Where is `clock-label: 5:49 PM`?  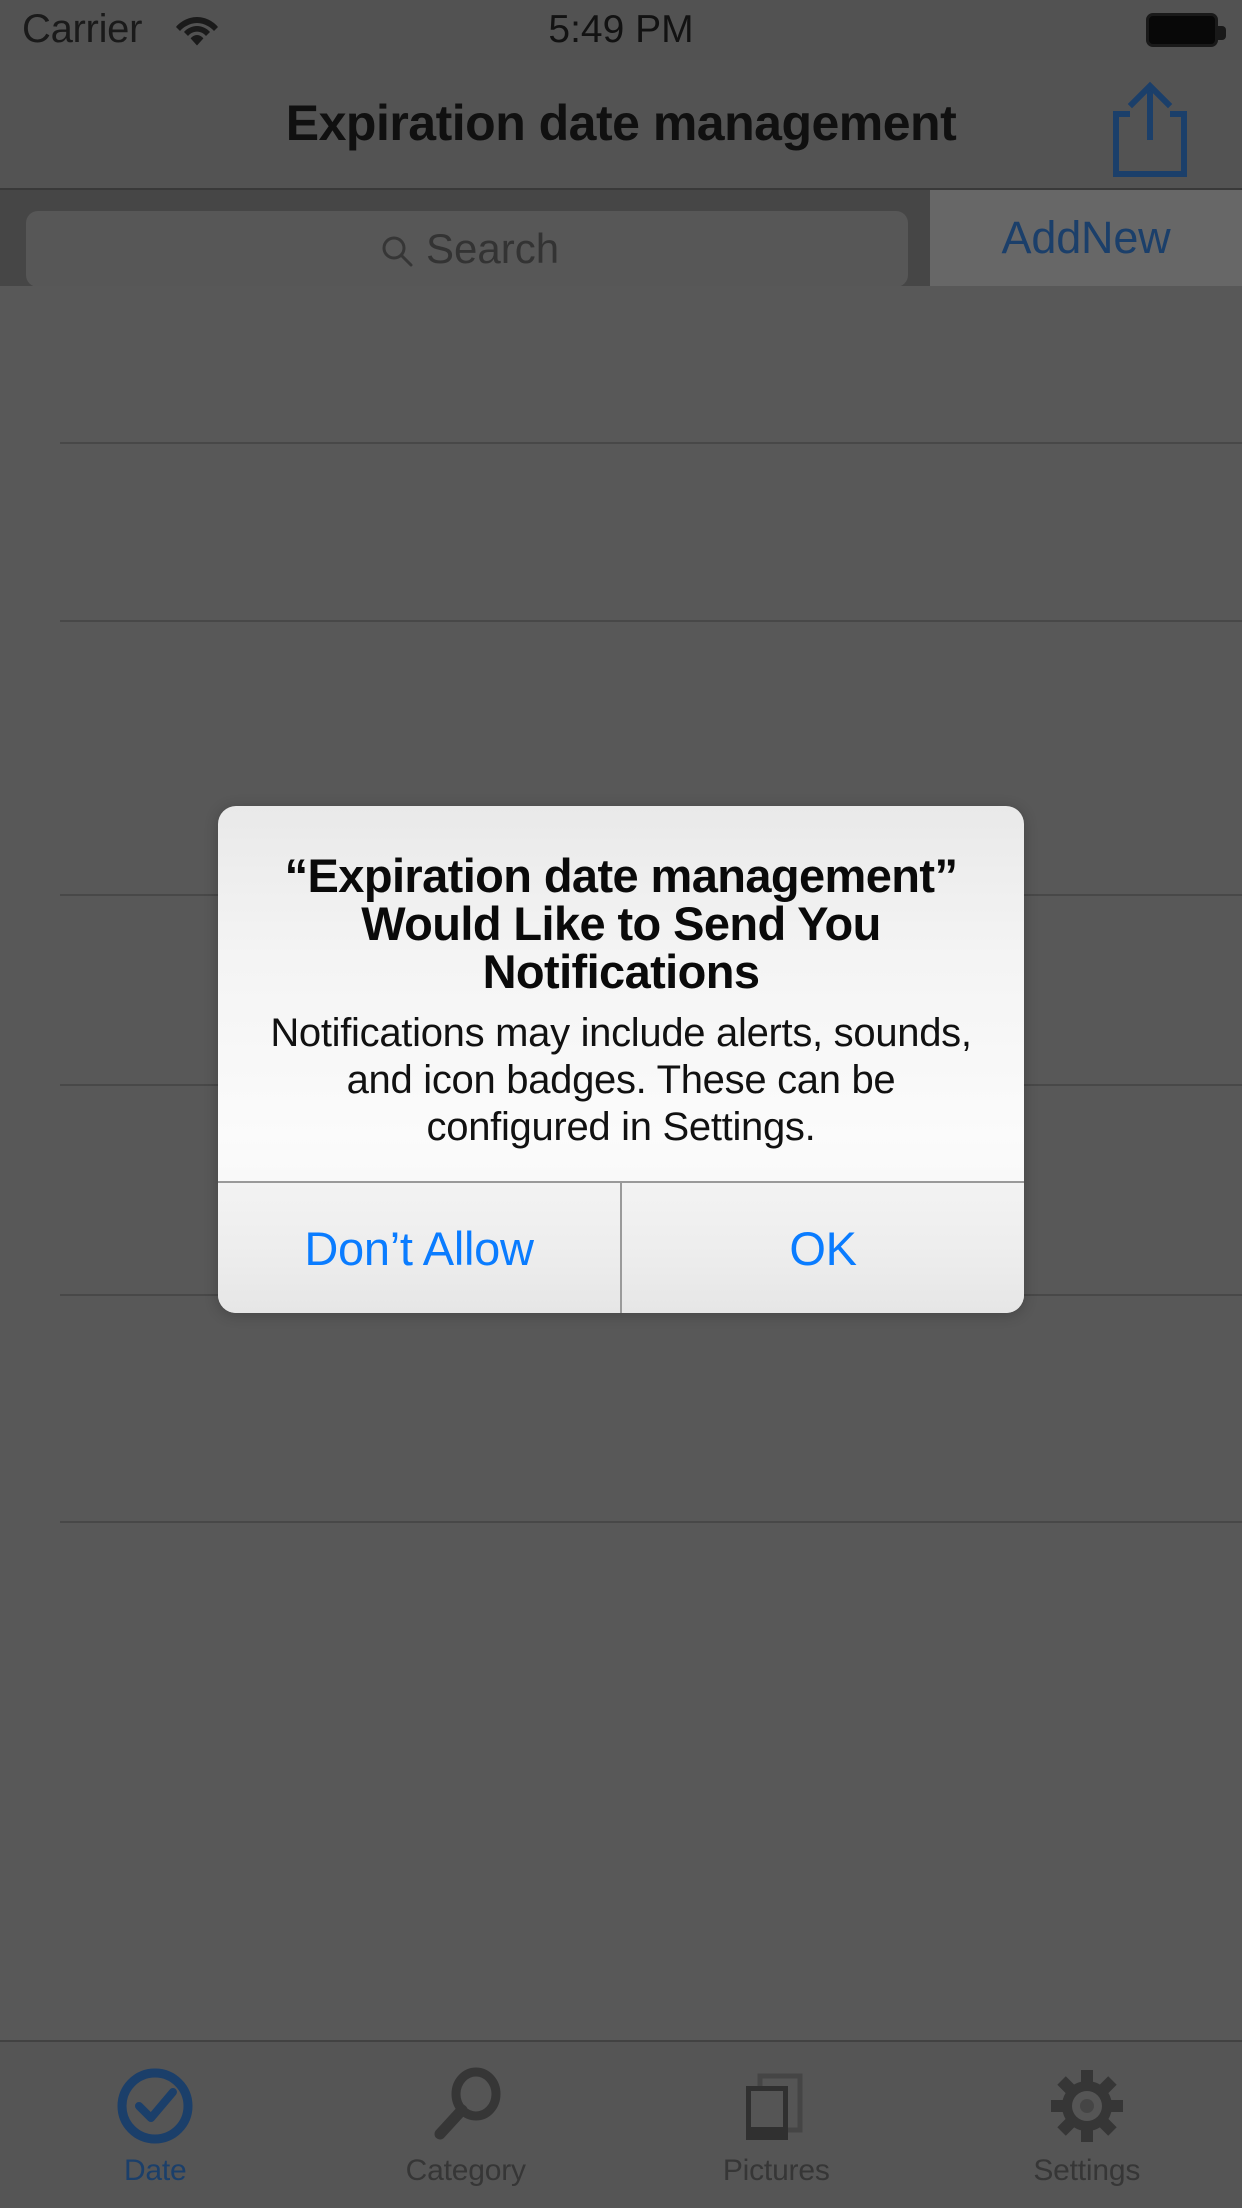
clock-label: 5:49 PM is located at coordinates (621, 29).